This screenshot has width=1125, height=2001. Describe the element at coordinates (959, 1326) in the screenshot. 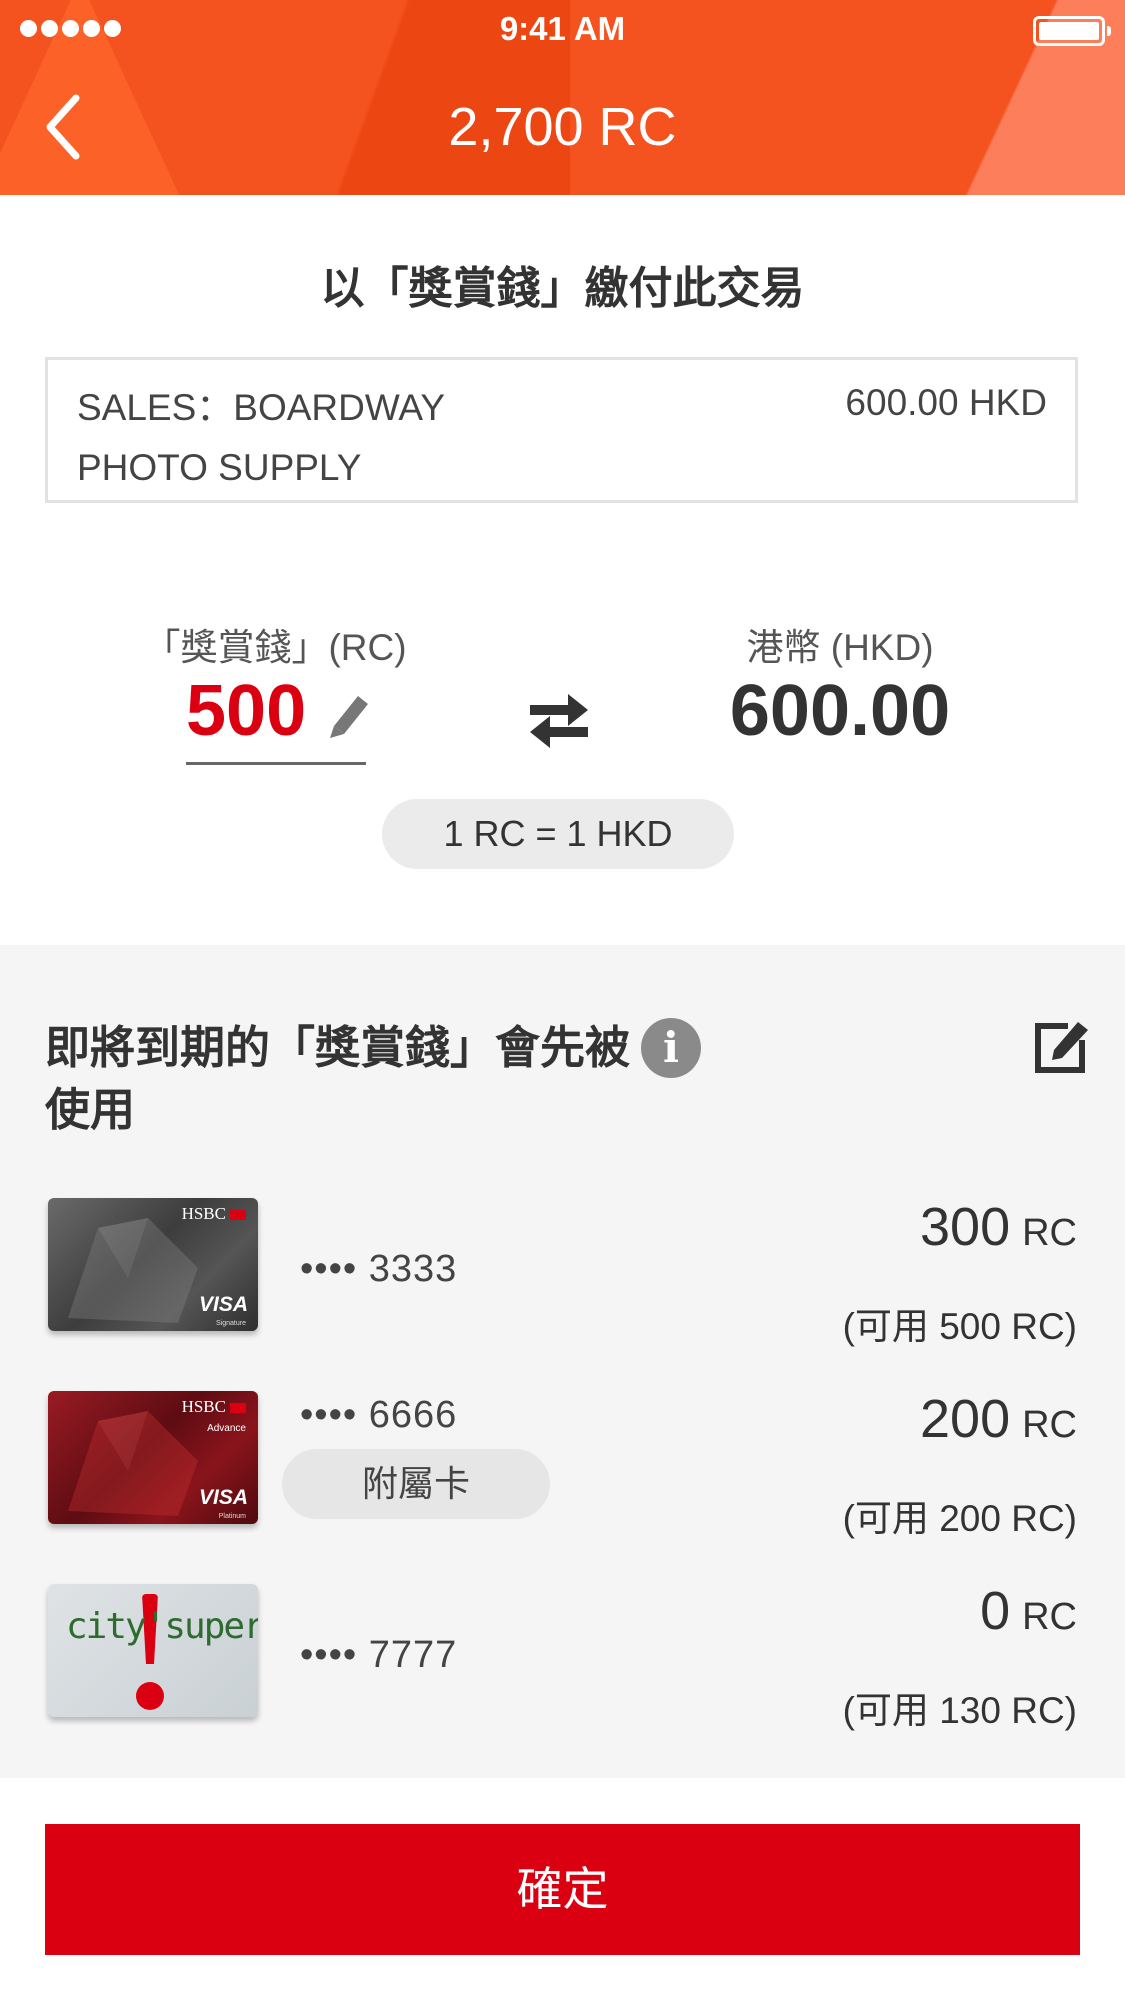

I see `card-available-rc: (可用 500 RC)` at that location.